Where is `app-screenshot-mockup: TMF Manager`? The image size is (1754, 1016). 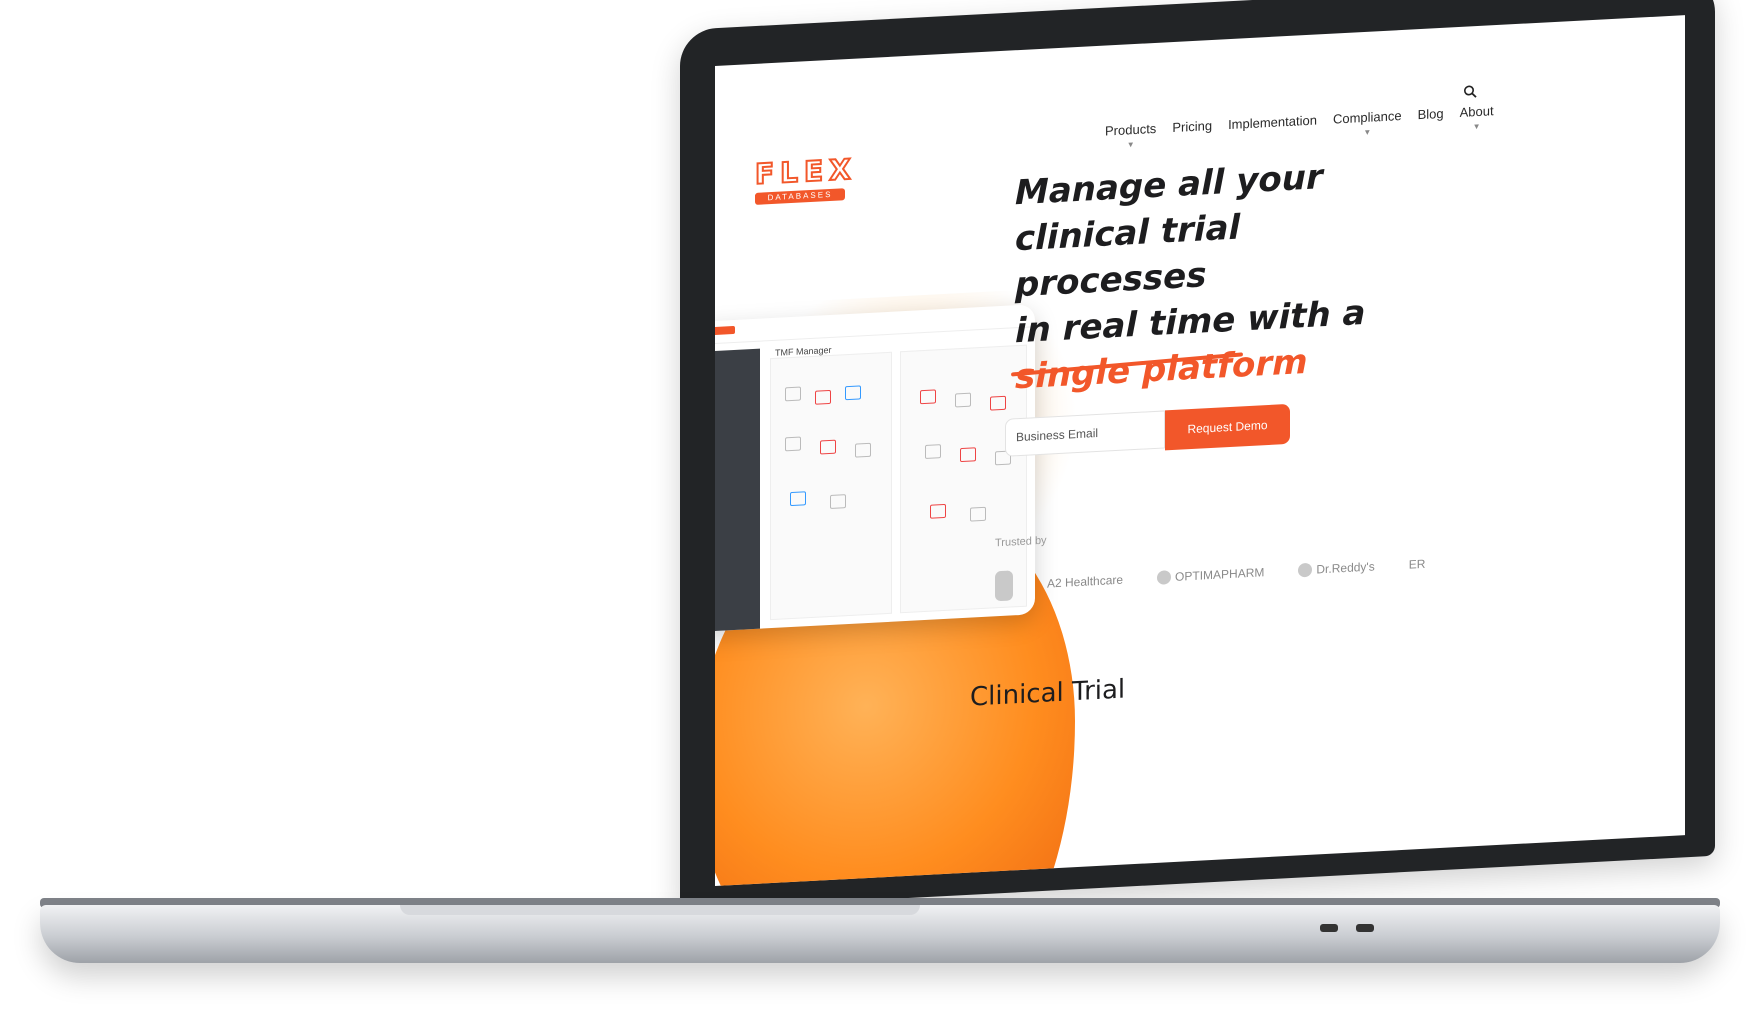 app-screenshot-mockup: TMF Manager is located at coordinates (875, 468).